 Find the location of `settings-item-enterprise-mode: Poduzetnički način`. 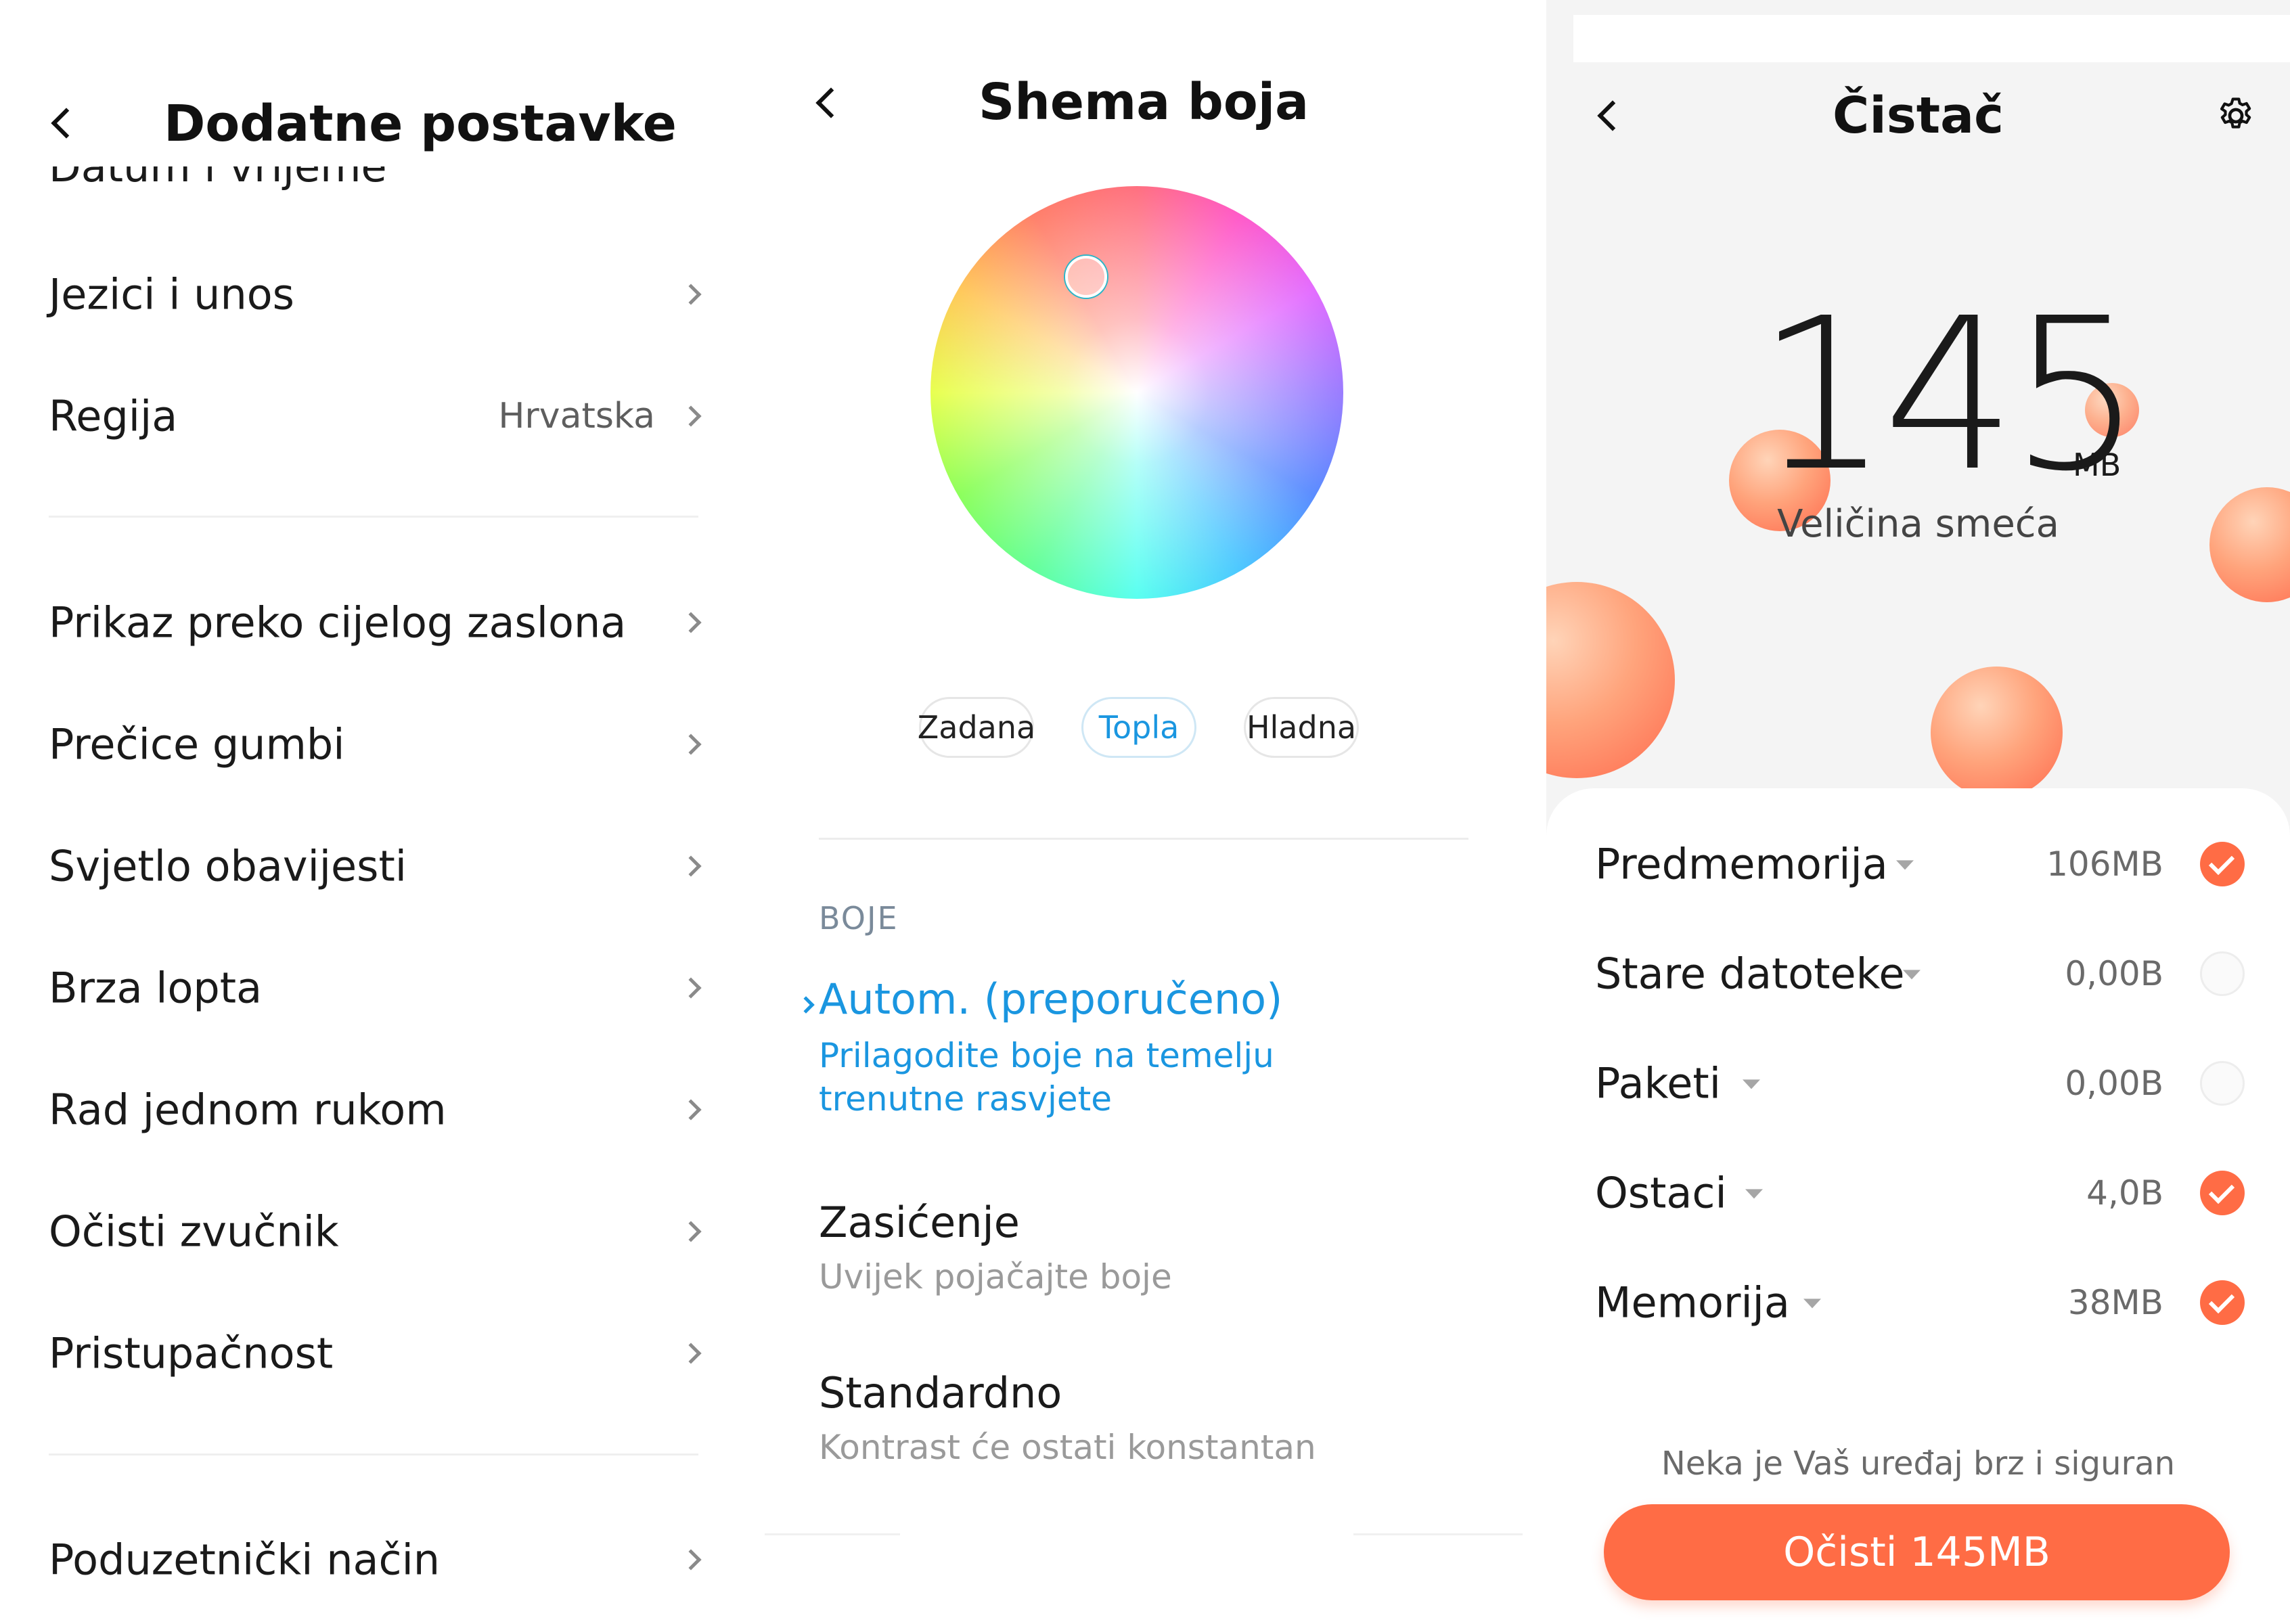

settings-item-enterprise-mode: Poduzetnički način is located at coordinates (376, 1559).